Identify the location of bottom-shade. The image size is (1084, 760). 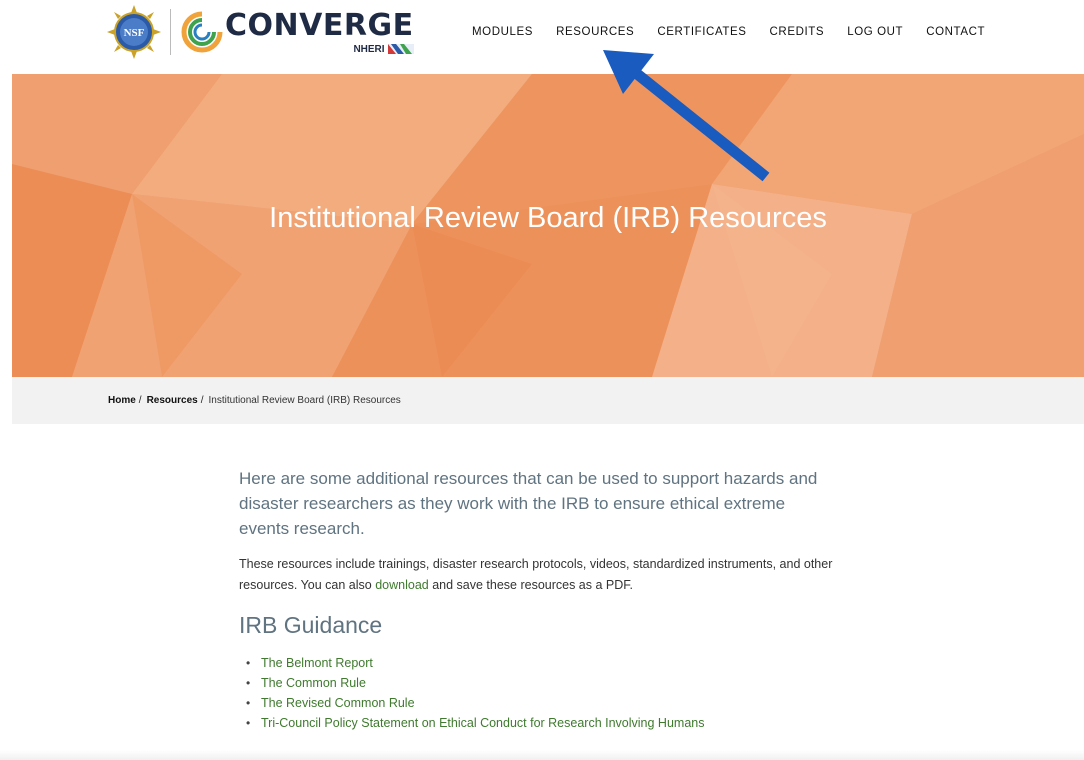
(542, 755).